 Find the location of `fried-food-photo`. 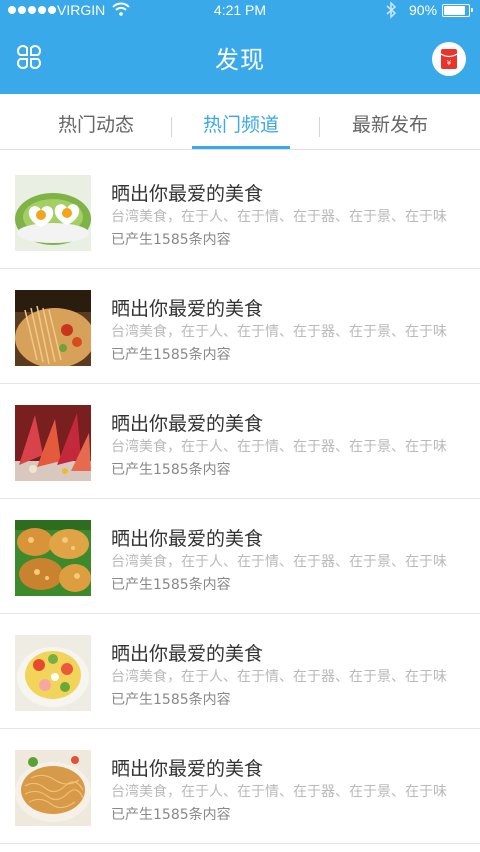

fried-food-photo is located at coordinates (53, 558).